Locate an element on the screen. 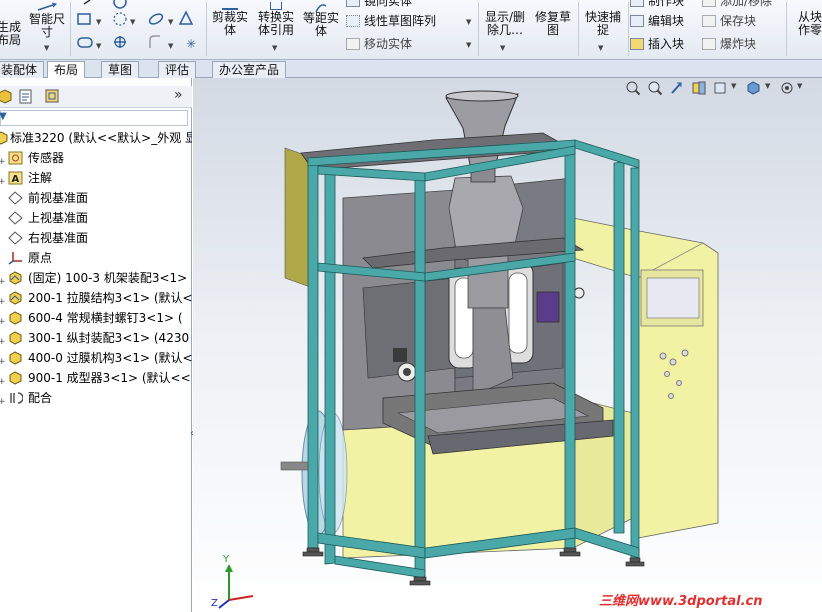 This screenshot has width=822, height=612. insert-block-label: 插入块 is located at coordinates (666, 44).